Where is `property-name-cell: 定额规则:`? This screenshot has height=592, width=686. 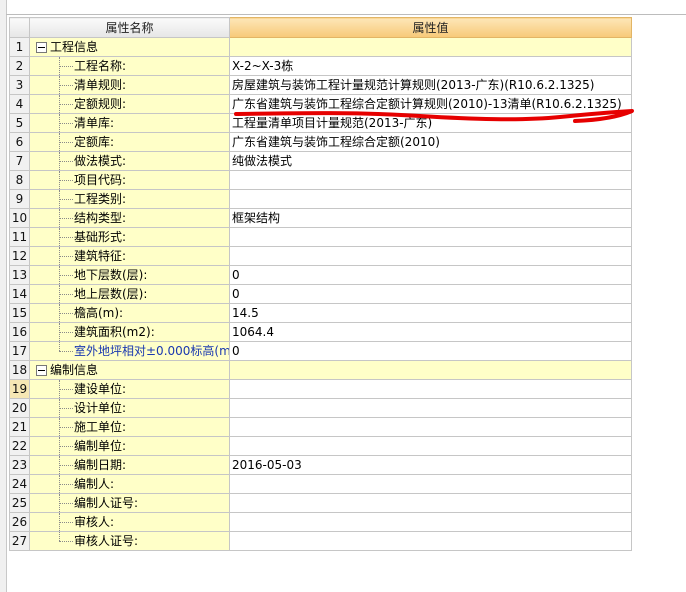 property-name-cell: 定额规则: is located at coordinates (129, 104).